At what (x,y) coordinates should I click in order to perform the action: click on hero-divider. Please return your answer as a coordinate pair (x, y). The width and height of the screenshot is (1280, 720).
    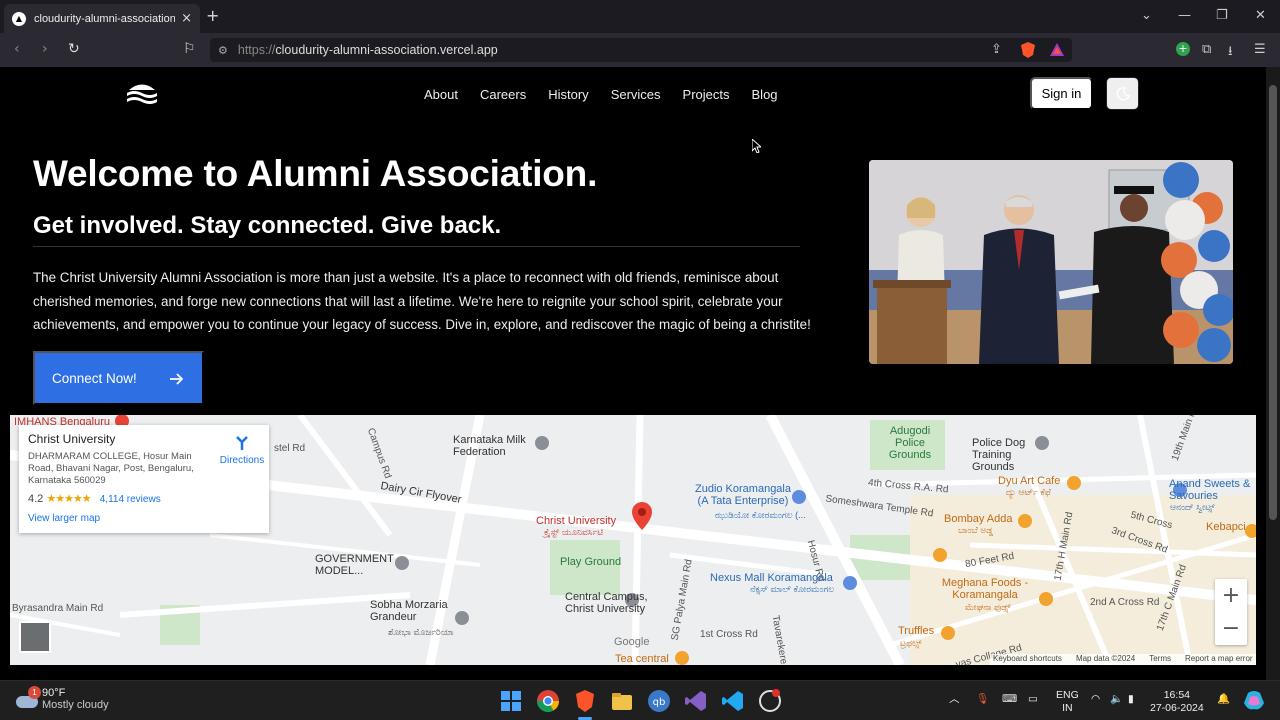
    Looking at the image, I should click on (416, 246).